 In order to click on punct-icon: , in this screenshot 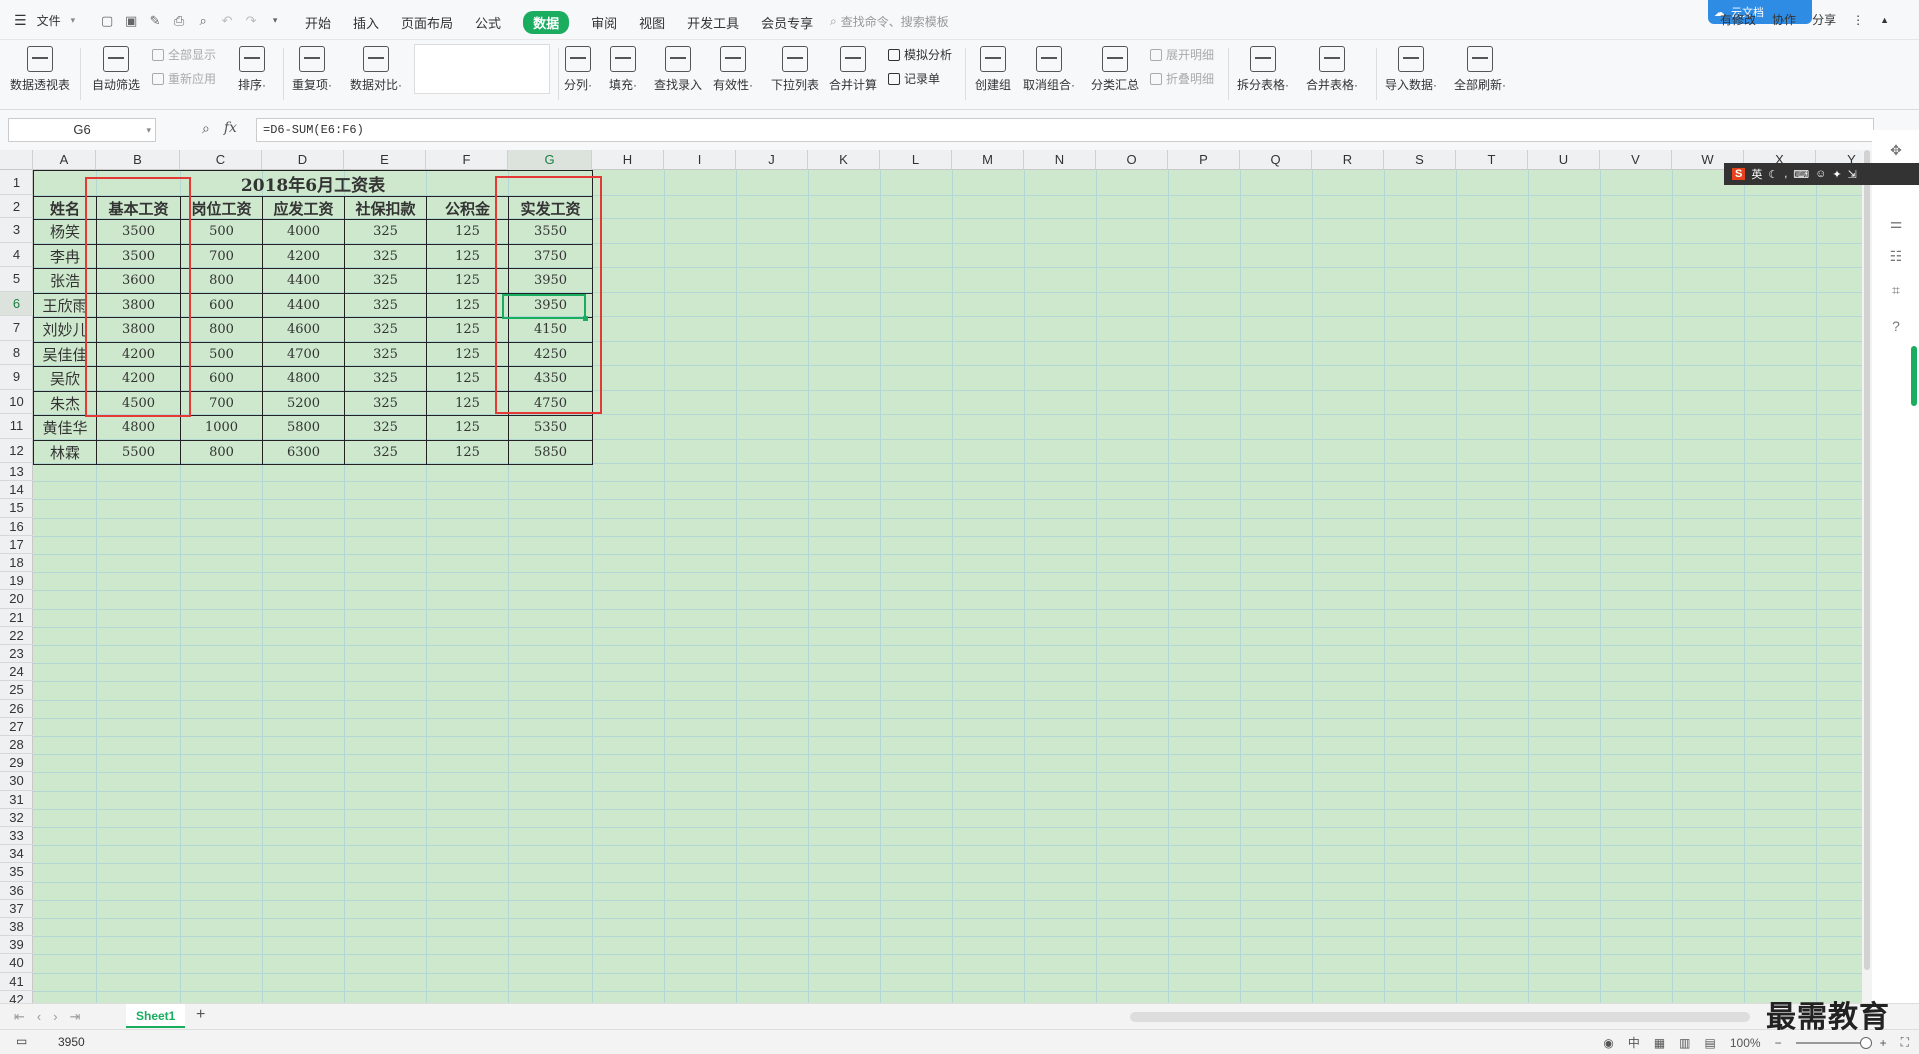, I will do `click(1785, 174)`.